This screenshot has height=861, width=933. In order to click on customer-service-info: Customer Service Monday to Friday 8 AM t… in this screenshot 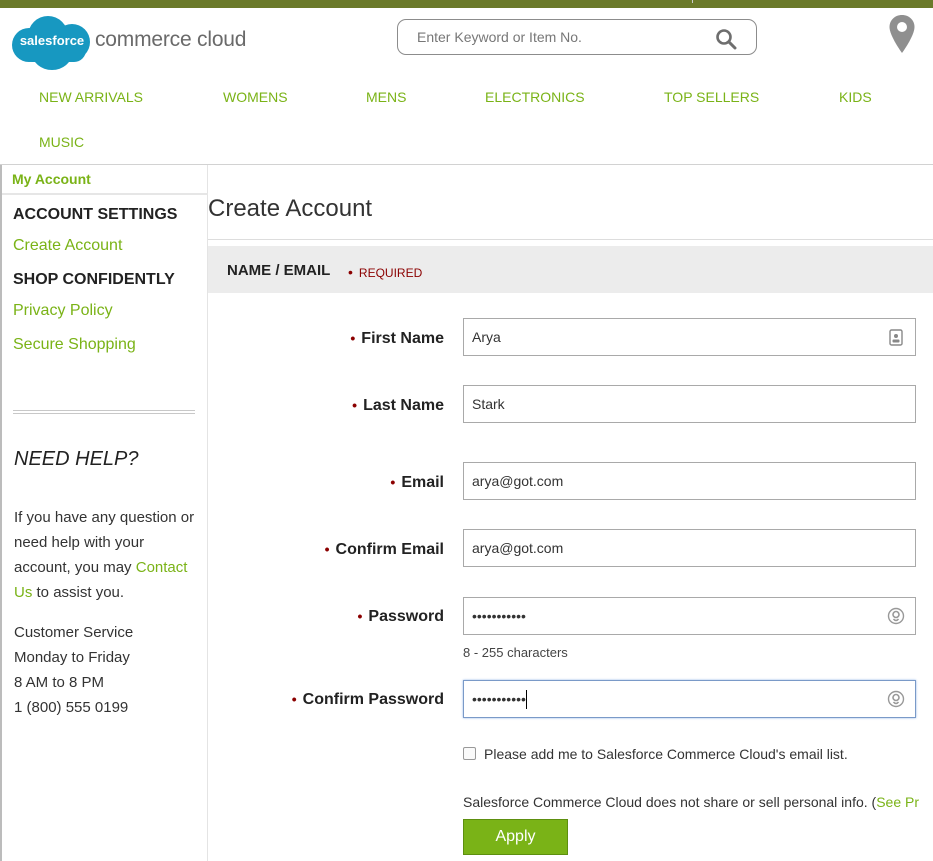, I will do `click(73, 670)`.